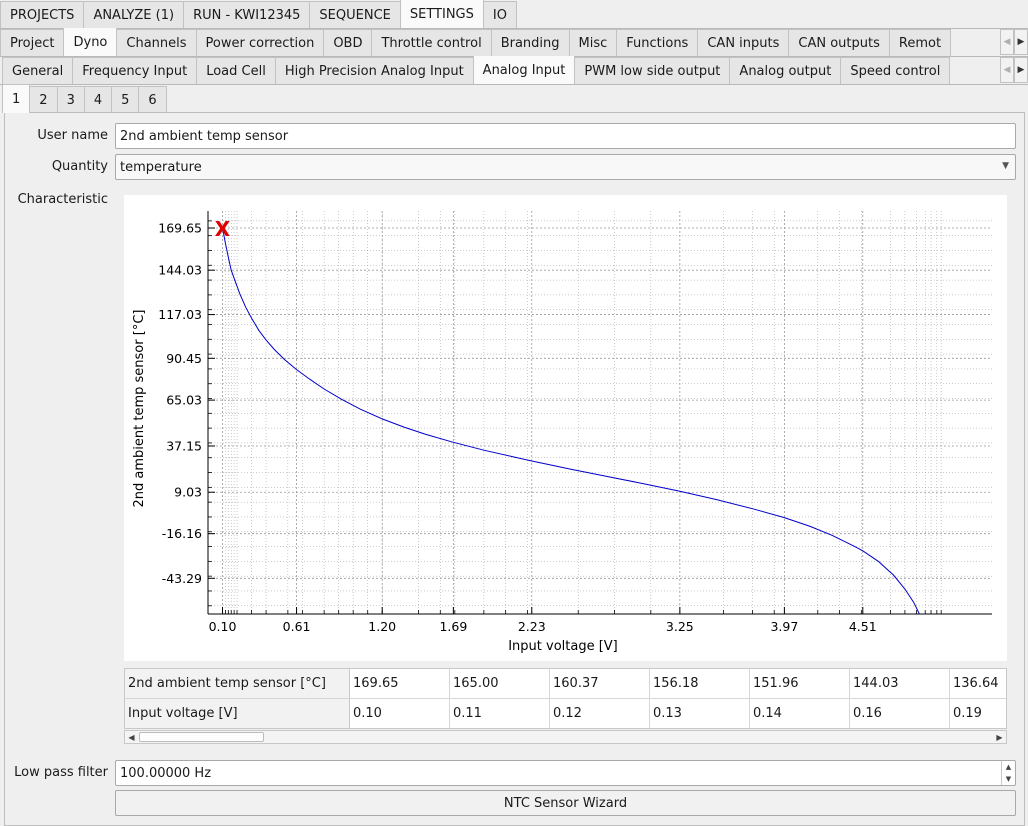  Describe the element at coordinates (431, 42) in the screenshot. I see `tab-throttle-control: Throttle control` at that location.